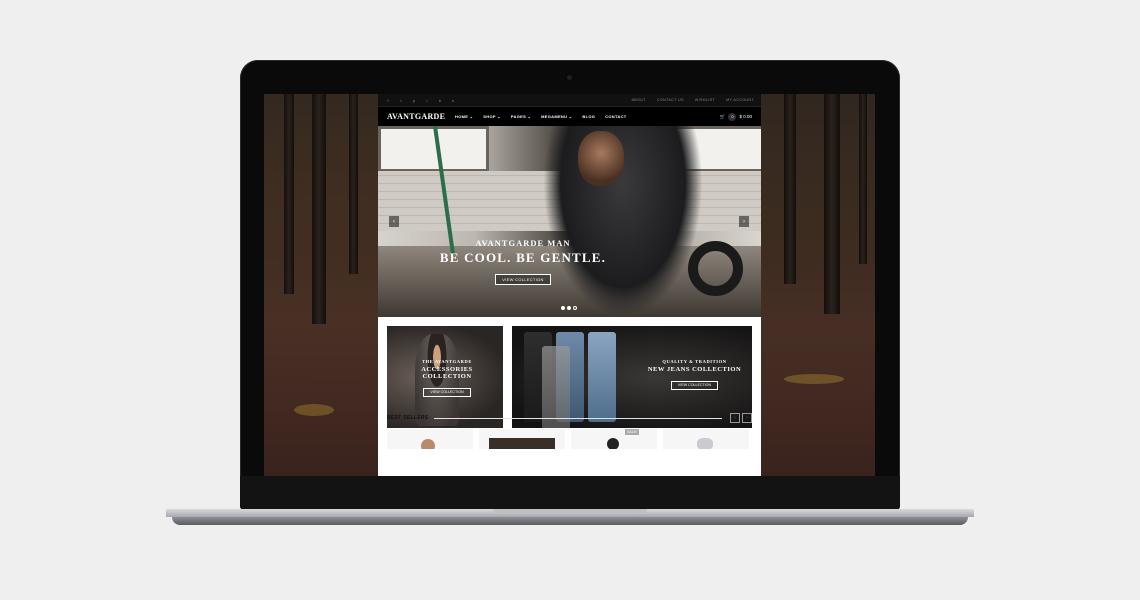  I want to click on cart-count-badge: 0, so click(732, 116).